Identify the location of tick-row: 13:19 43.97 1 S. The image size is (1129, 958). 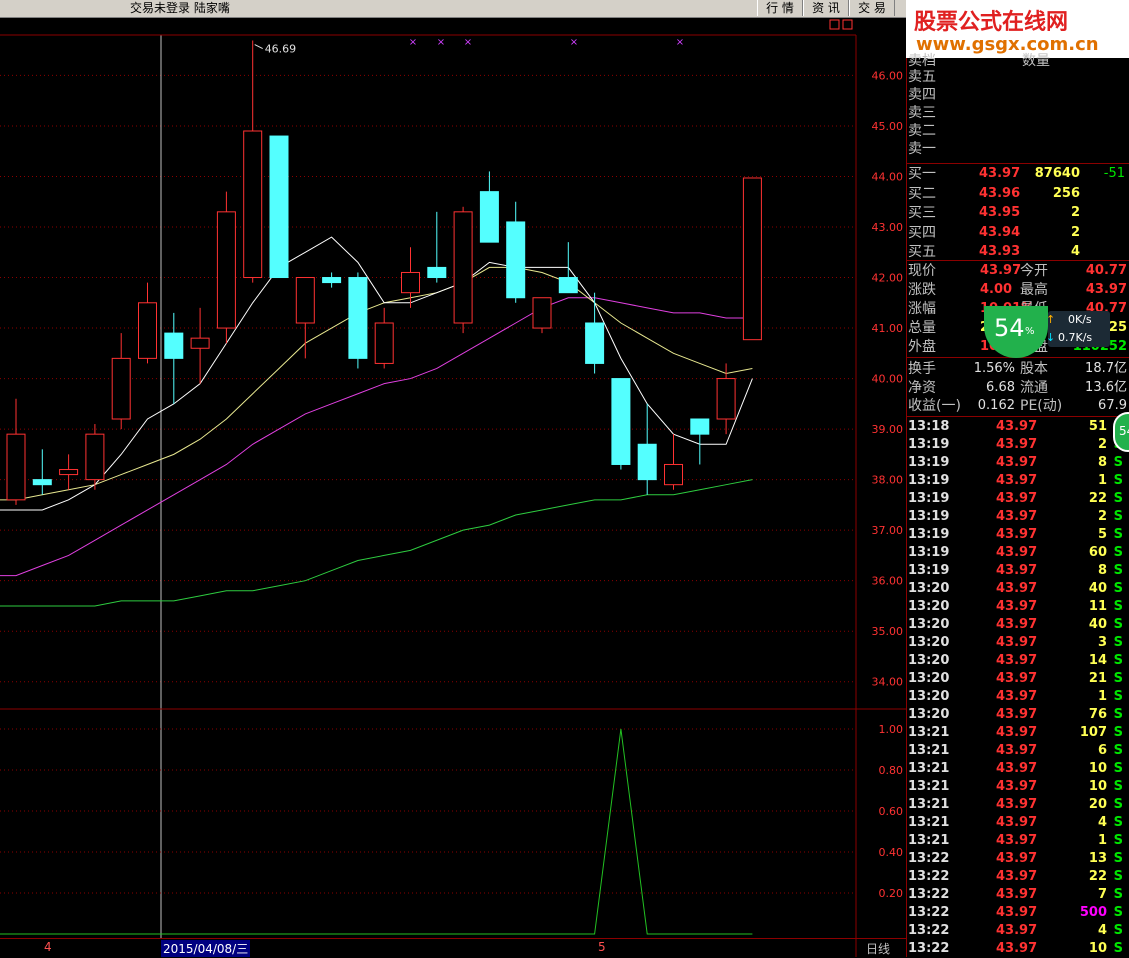
(1017, 481).